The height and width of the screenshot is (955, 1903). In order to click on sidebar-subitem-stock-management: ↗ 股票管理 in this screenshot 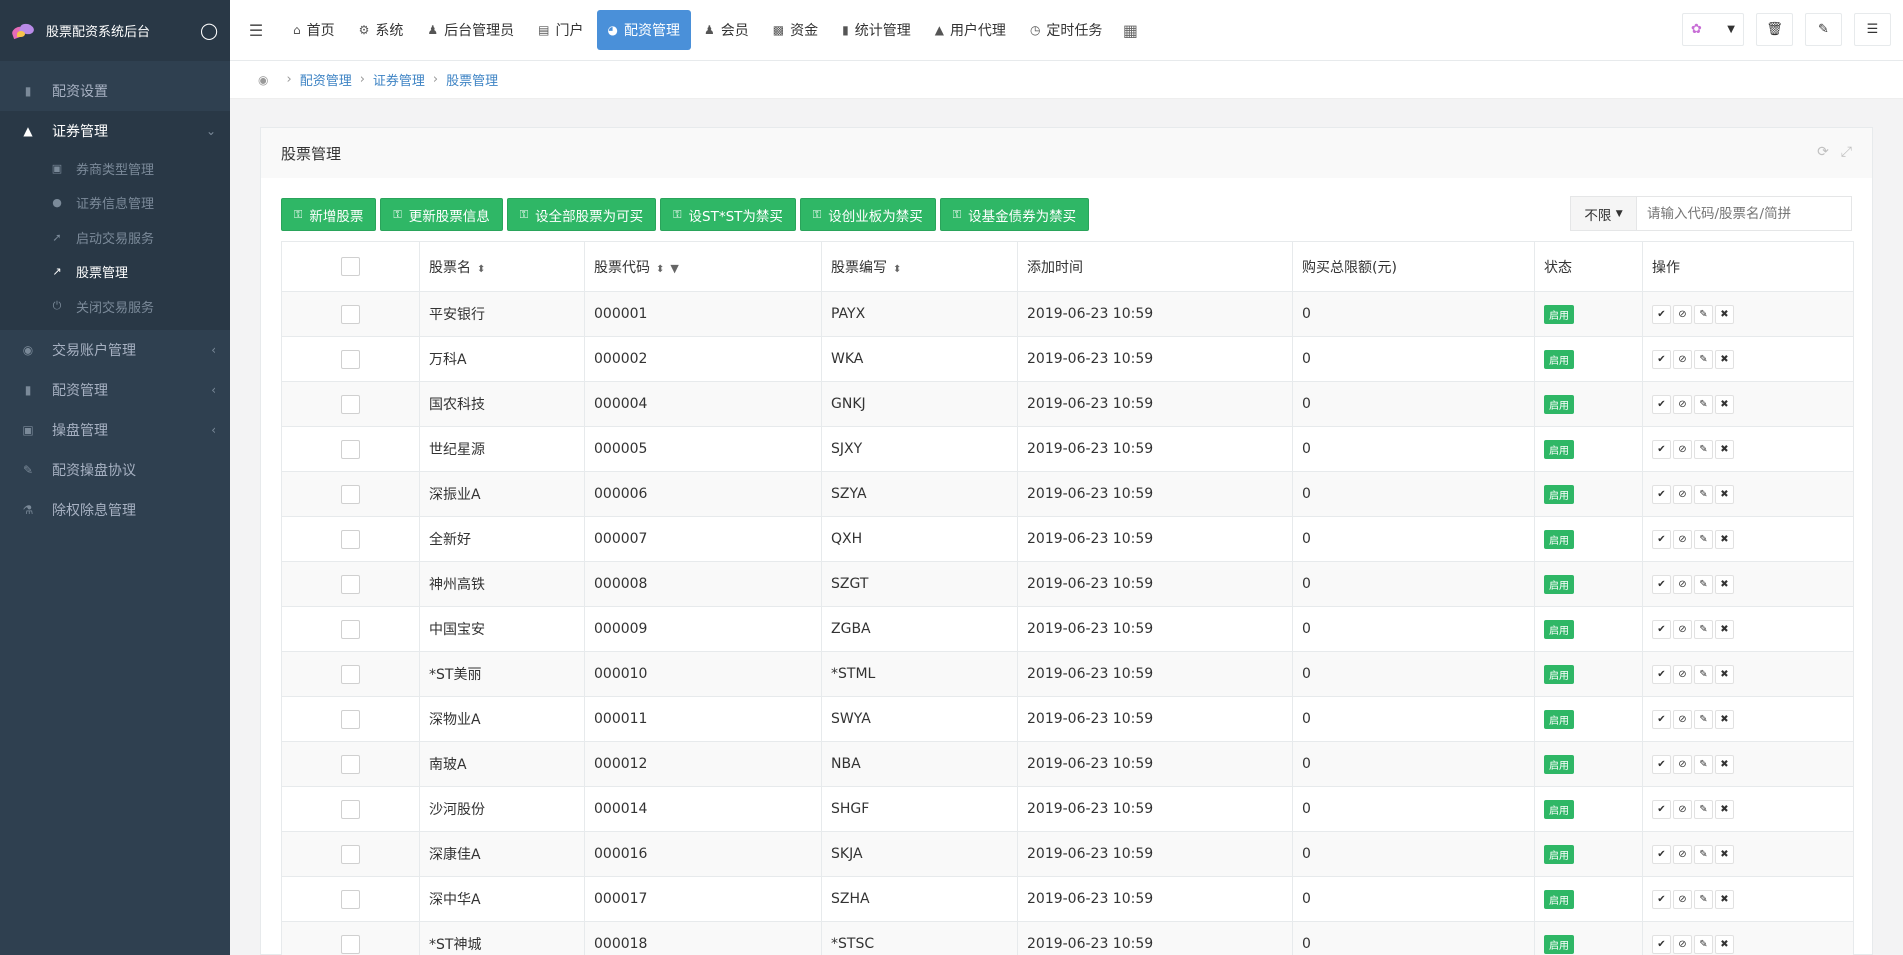, I will do `click(115, 272)`.